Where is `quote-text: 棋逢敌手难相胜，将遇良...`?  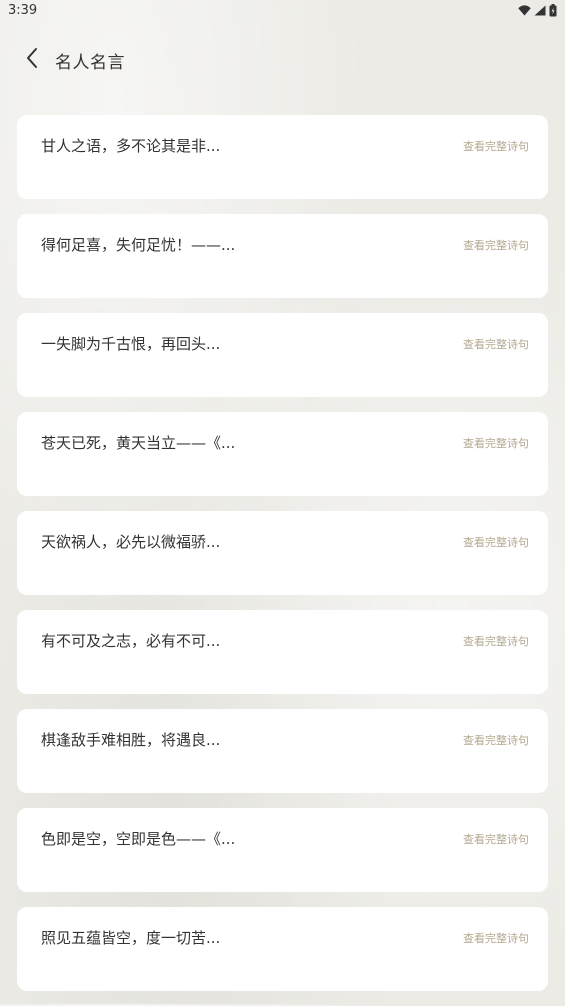
quote-text: 棋逢敌手难相胜，将遇良... is located at coordinates (131, 740).